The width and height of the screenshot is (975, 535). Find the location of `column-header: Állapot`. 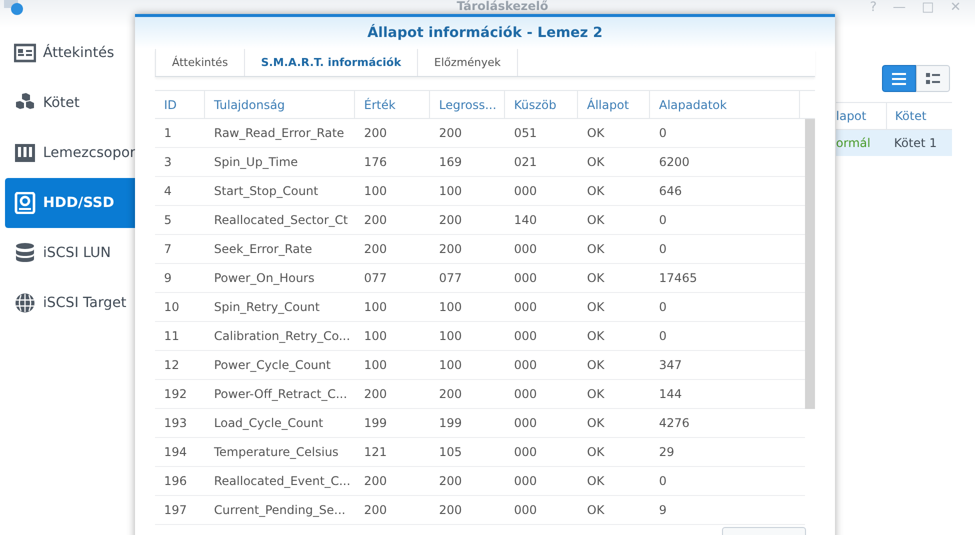

column-header: Állapot is located at coordinates (608, 105).